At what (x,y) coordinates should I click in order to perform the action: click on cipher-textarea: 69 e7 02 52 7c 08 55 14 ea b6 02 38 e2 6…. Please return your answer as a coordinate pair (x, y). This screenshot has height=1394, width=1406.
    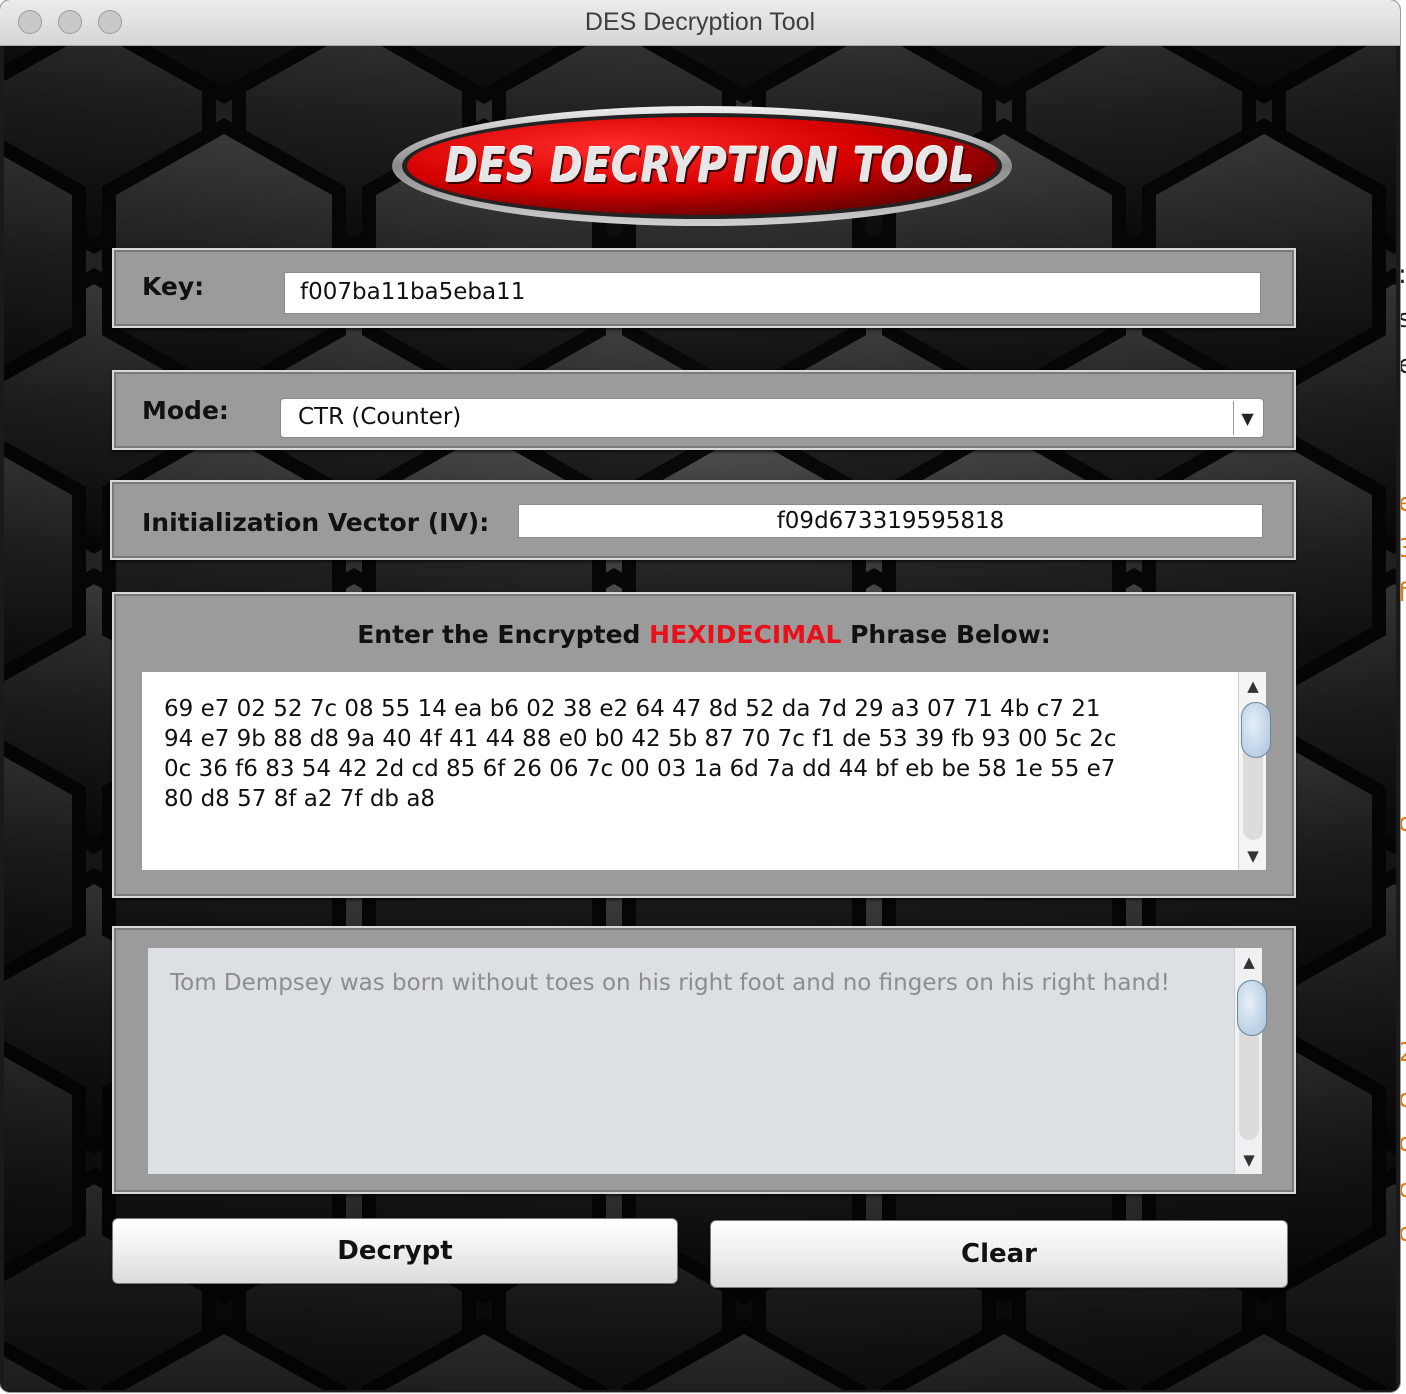
    Looking at the image, I should click on (690, 771).